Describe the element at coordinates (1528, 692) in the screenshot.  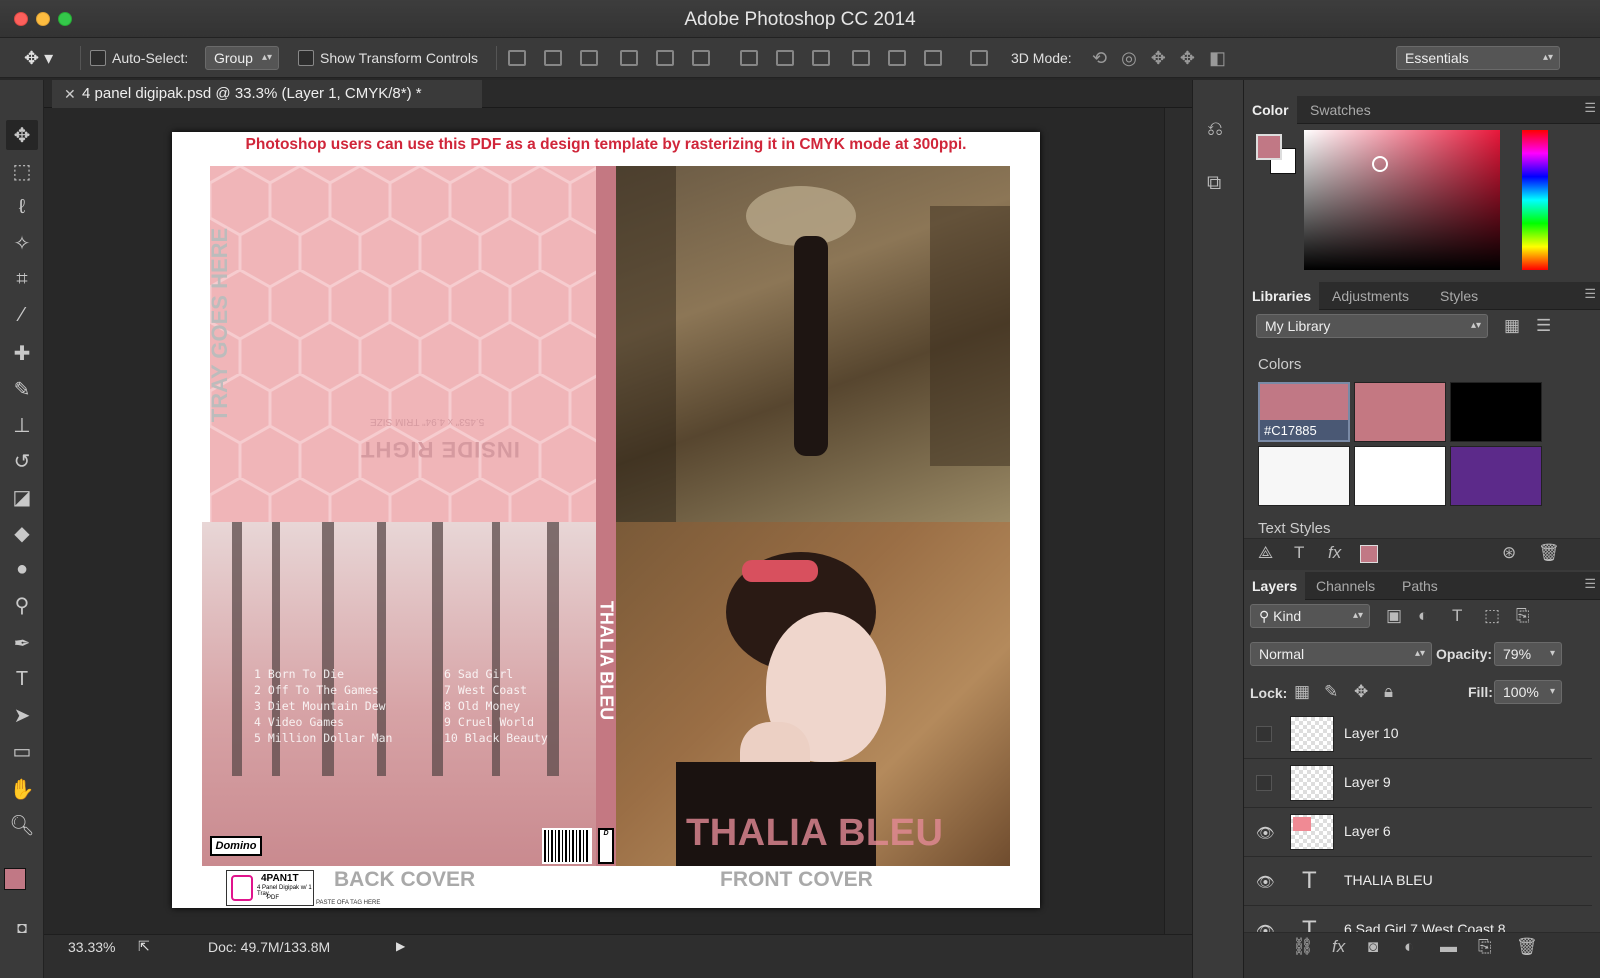
I see `fill-field: 100% ▾` at that location.